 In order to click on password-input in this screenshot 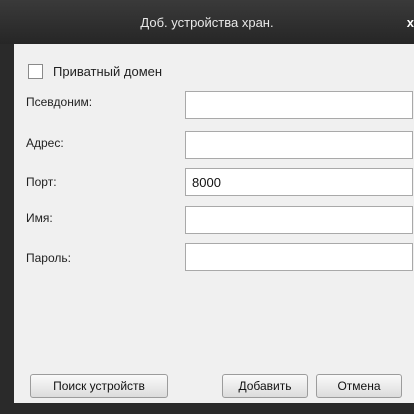, I will do `click(299, 257)`.